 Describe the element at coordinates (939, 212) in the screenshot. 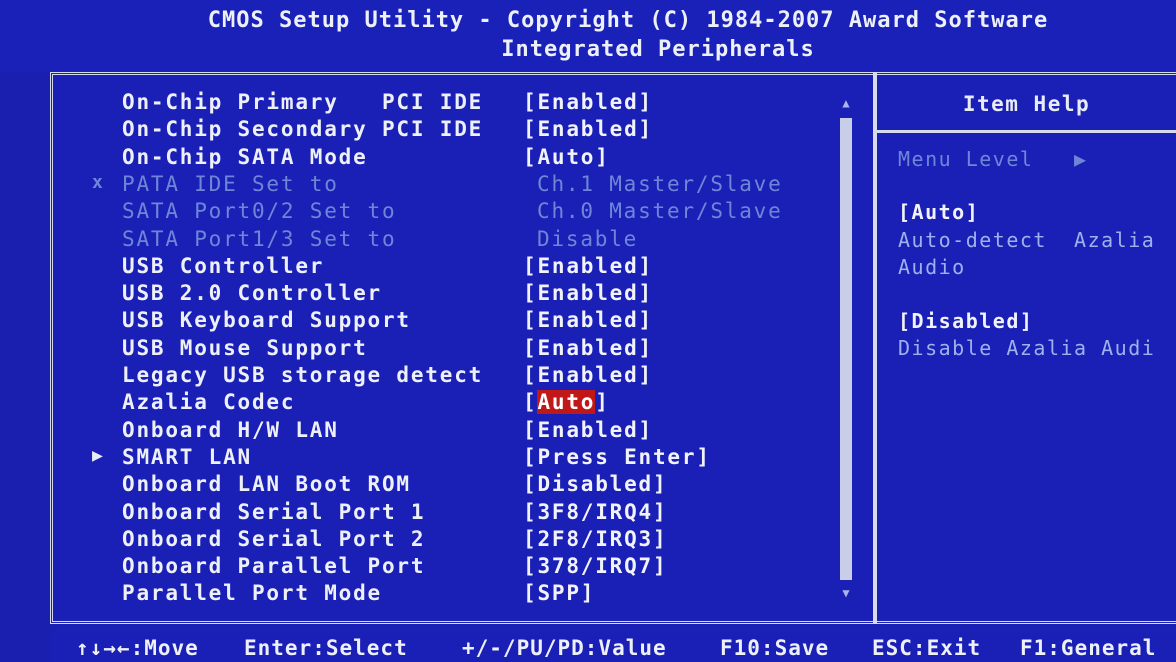

I see `help-option-auto: [Auto]` at that location.